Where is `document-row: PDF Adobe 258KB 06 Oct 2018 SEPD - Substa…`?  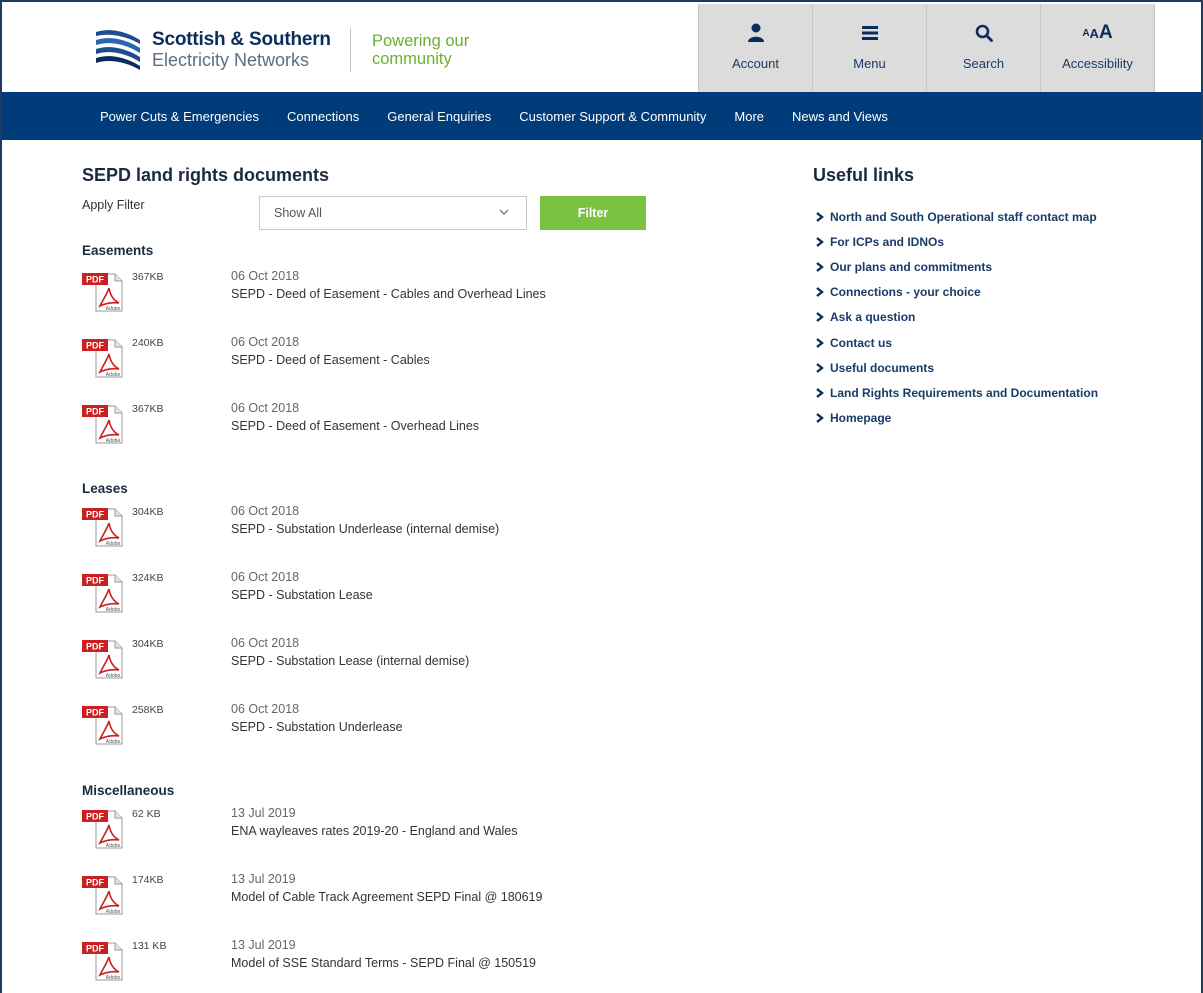 document-row: PDF Adobe 258KB 06 Oct 2018 SEPD - Substa… is located at coordinates (382, 727).